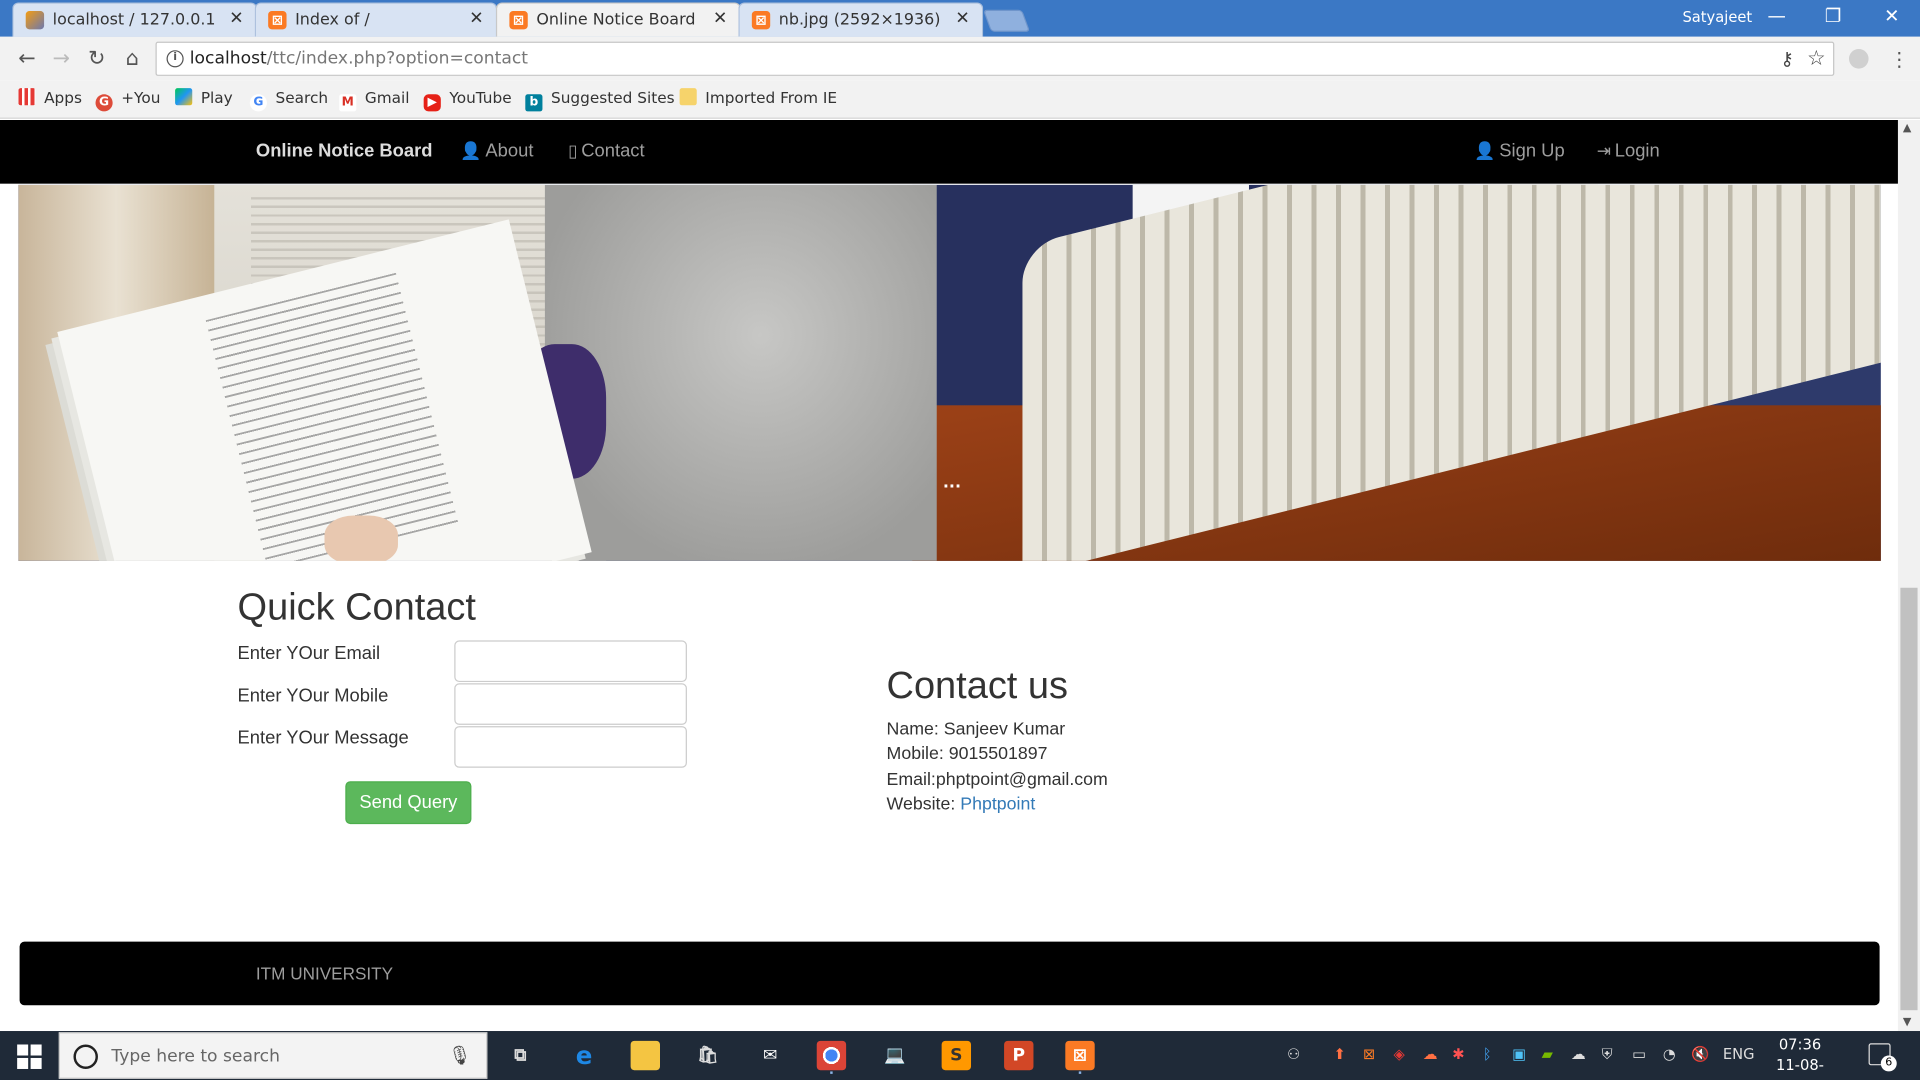  I want to click on volume-muted-icon: 🔇, so click(1700, 1054).